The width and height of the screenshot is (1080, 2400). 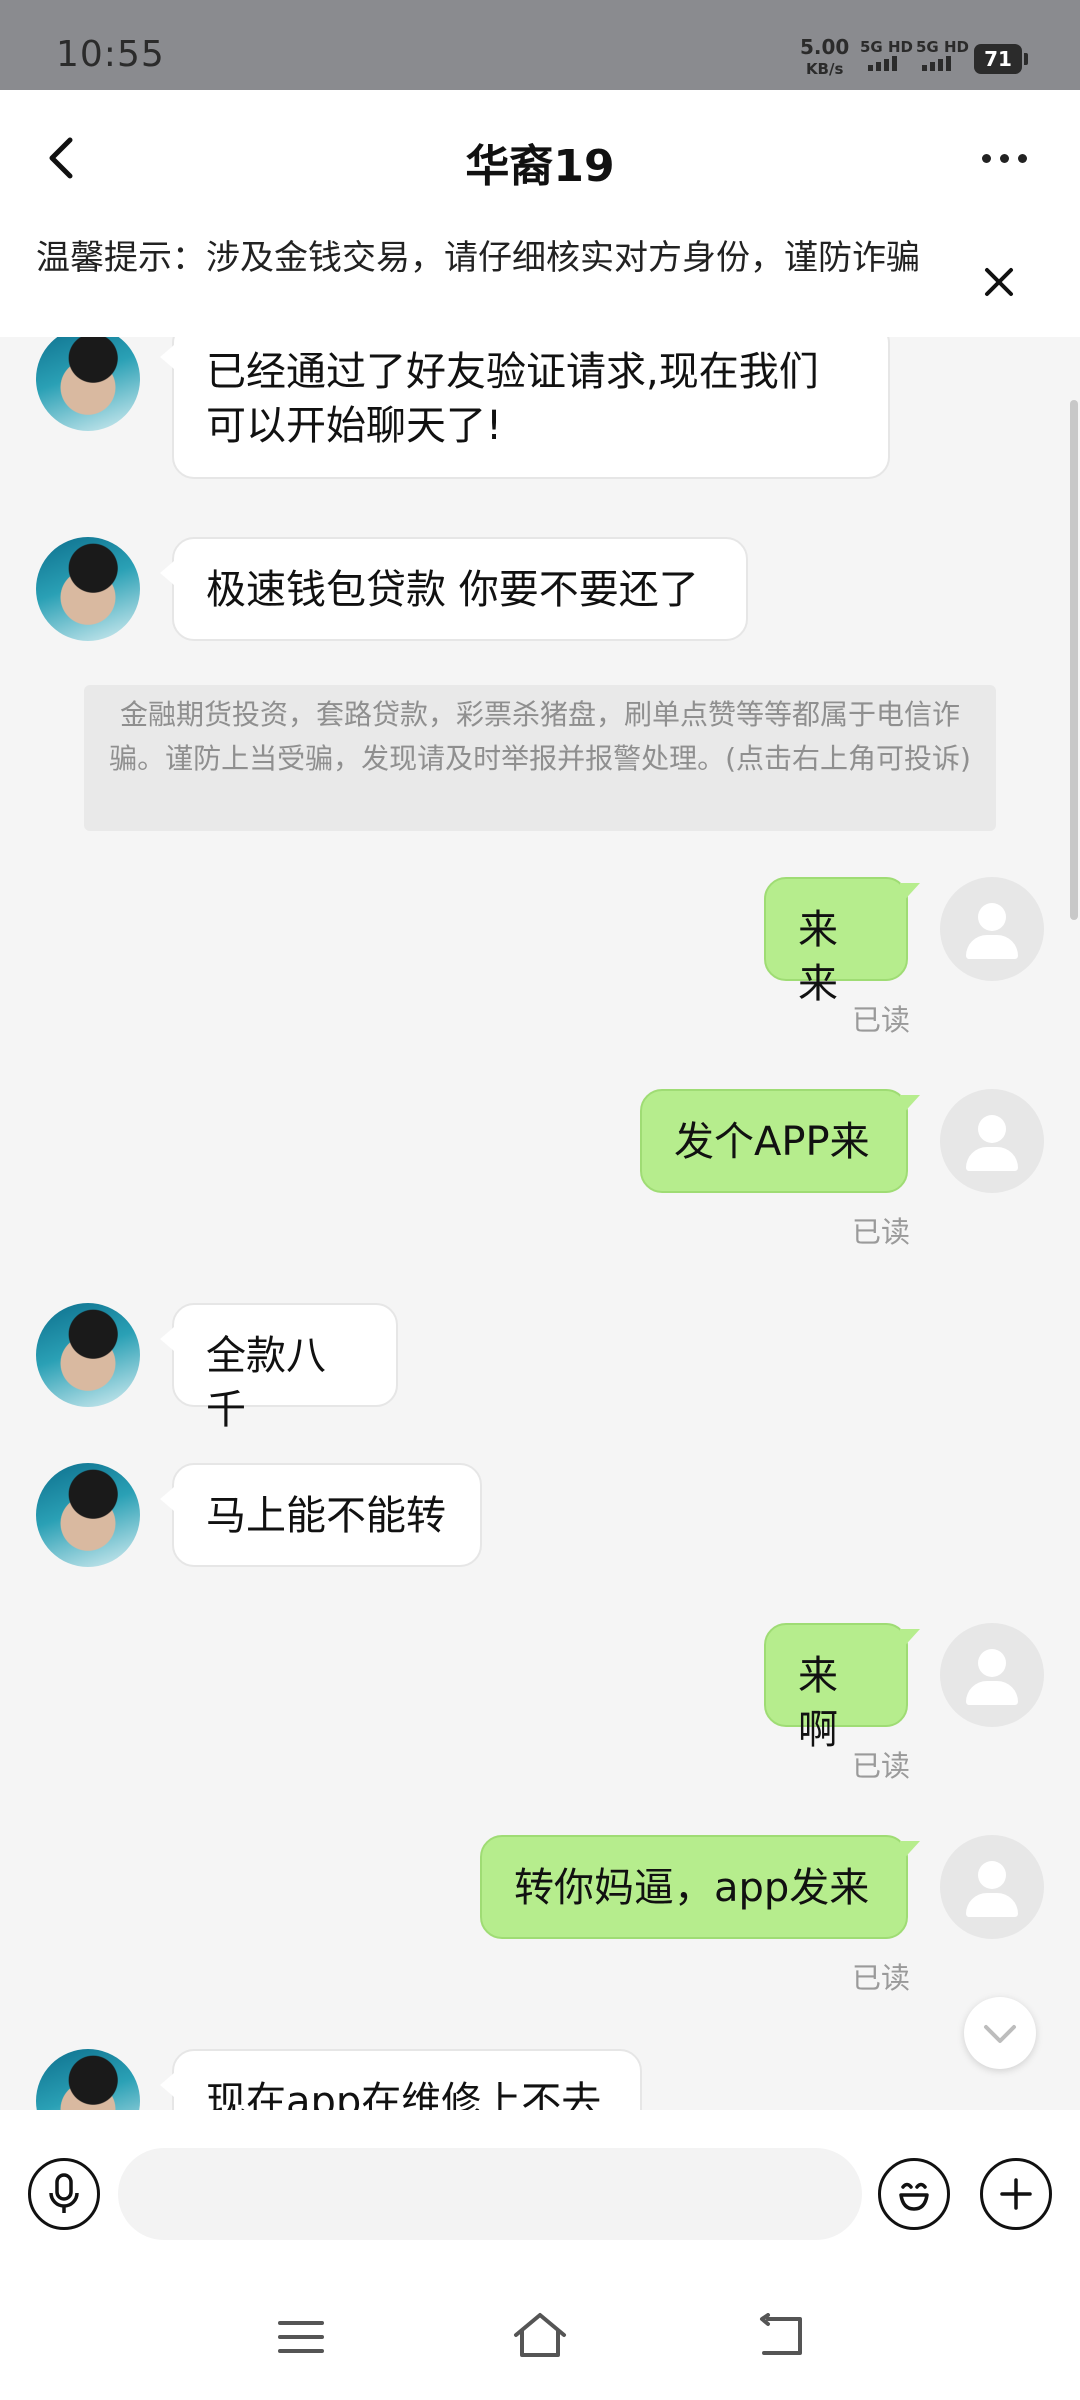 I want to click on message-text: 现在app在维修上不去, so click(x=404, y=2094).